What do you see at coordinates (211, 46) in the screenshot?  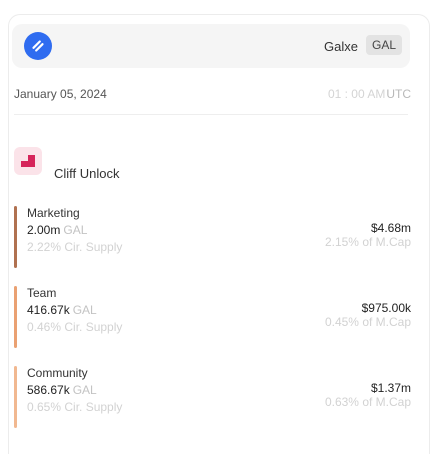 I see `token-header: Galxe GAL` at bounding box center [211, 46].